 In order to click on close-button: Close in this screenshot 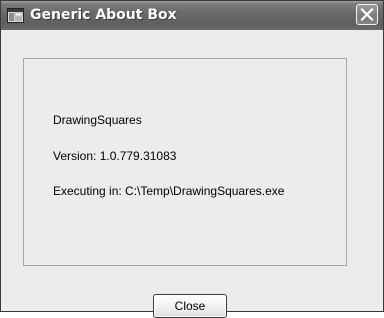, I will do `click(190, 306)`.